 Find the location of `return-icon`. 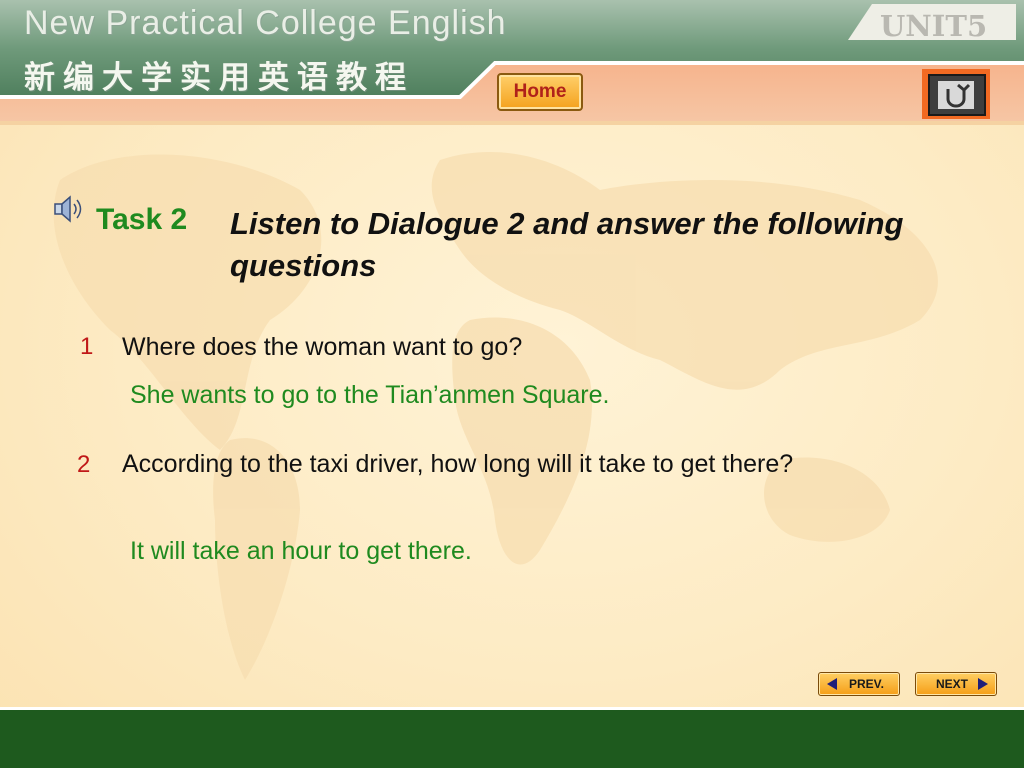

return-icon is located at coordinates (956, 95).